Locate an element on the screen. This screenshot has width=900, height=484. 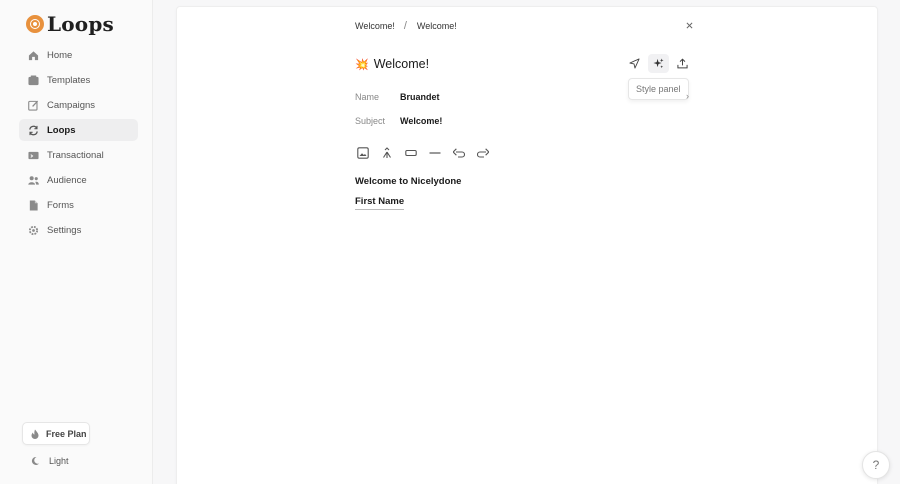
close-icon is located at coordinates (689, 25).